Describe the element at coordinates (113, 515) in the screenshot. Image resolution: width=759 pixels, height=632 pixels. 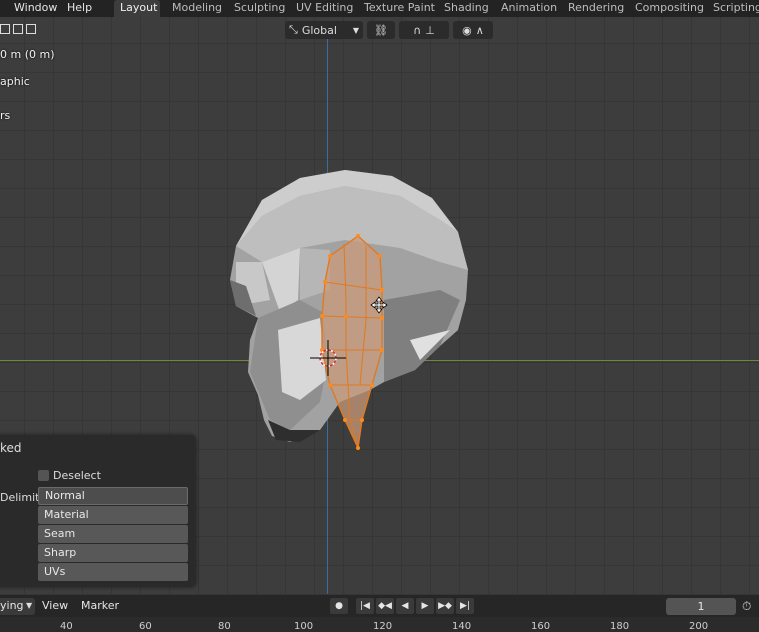
I see `delimit-material-button: Material` at that location.